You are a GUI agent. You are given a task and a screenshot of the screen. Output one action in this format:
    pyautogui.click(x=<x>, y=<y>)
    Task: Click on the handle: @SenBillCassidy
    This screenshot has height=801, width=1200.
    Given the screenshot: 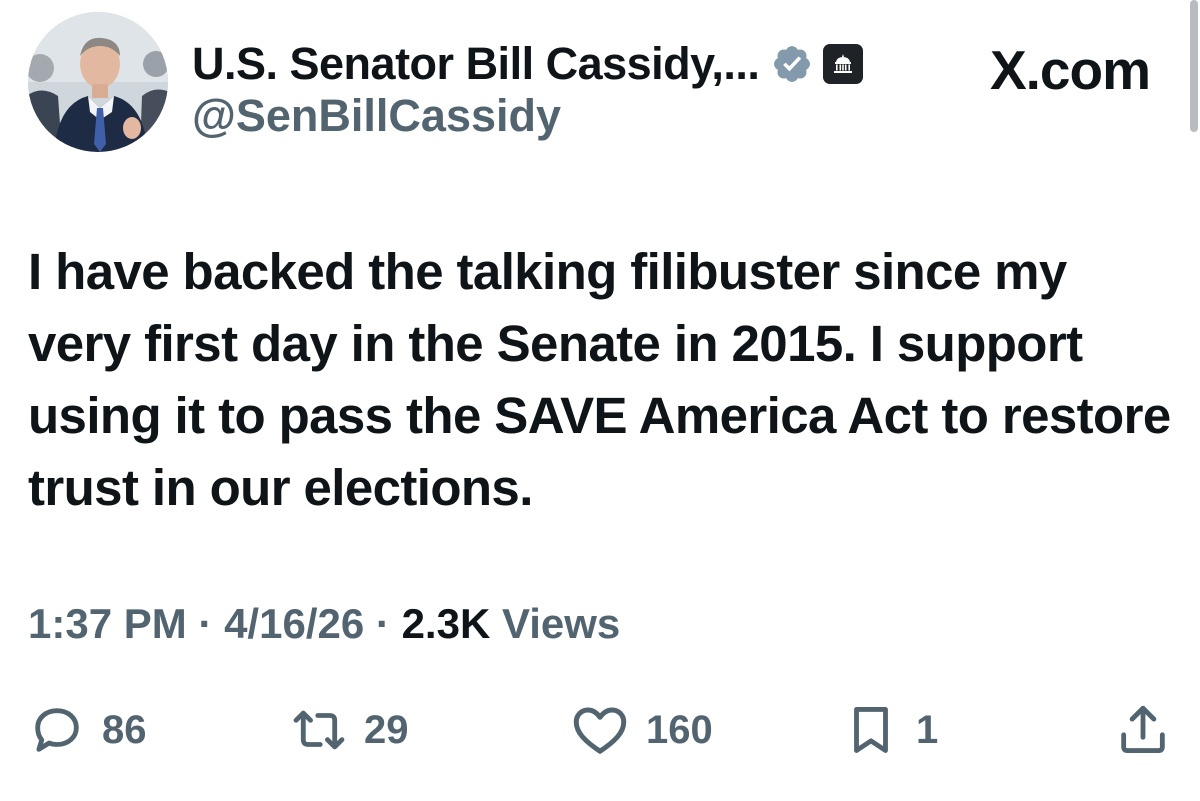 What is the action you would take?
    pyautogui.click(x=376, y=116)
    